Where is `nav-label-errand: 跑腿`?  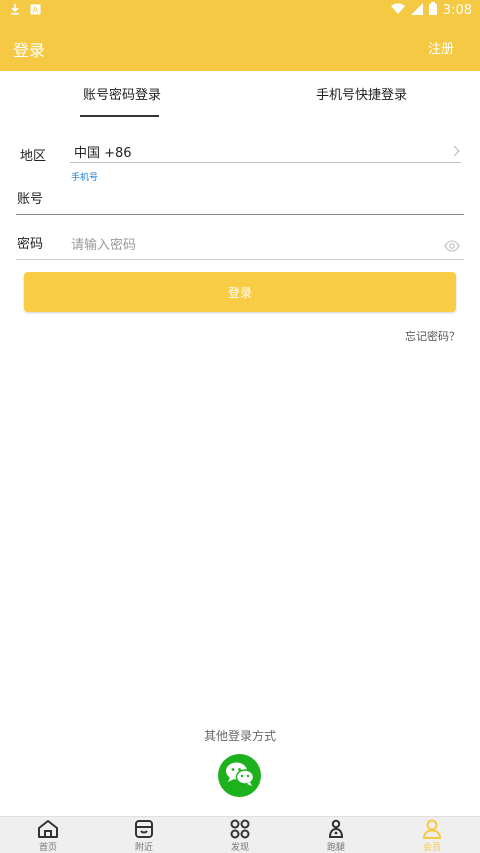 nav-label-errand: 跑腿 is located at coordinates (335, 848).